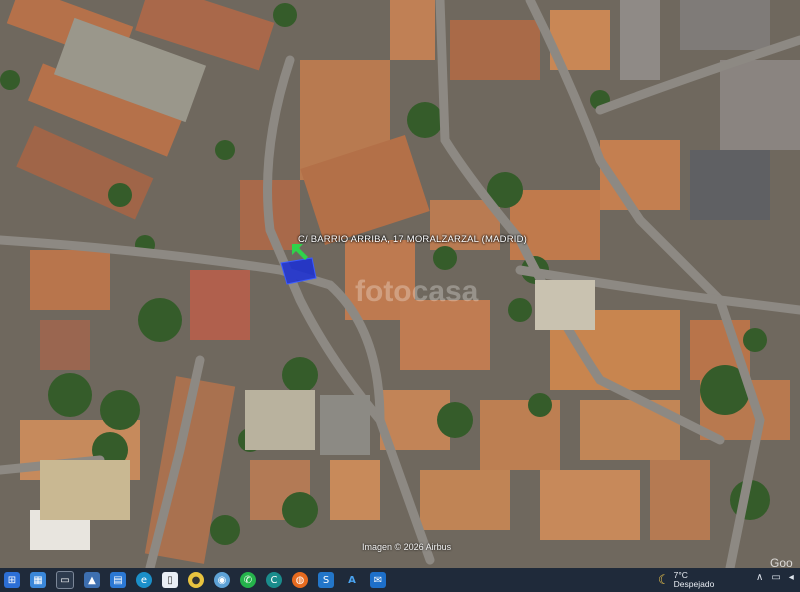  What do you see at coordinates (326, 580) in the screenshot?
I see `s-app-icon: S` at bounding box center [326, 580].